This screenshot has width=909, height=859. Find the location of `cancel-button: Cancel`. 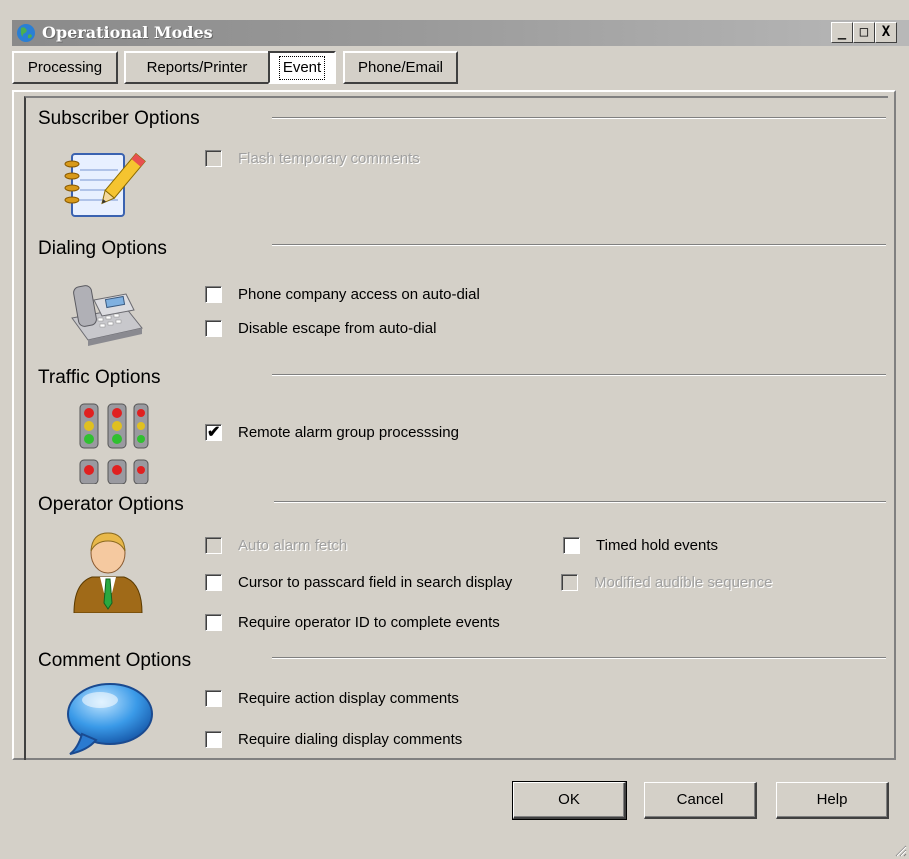

cancel-button: Cancel is located at coordinates (700, 800).